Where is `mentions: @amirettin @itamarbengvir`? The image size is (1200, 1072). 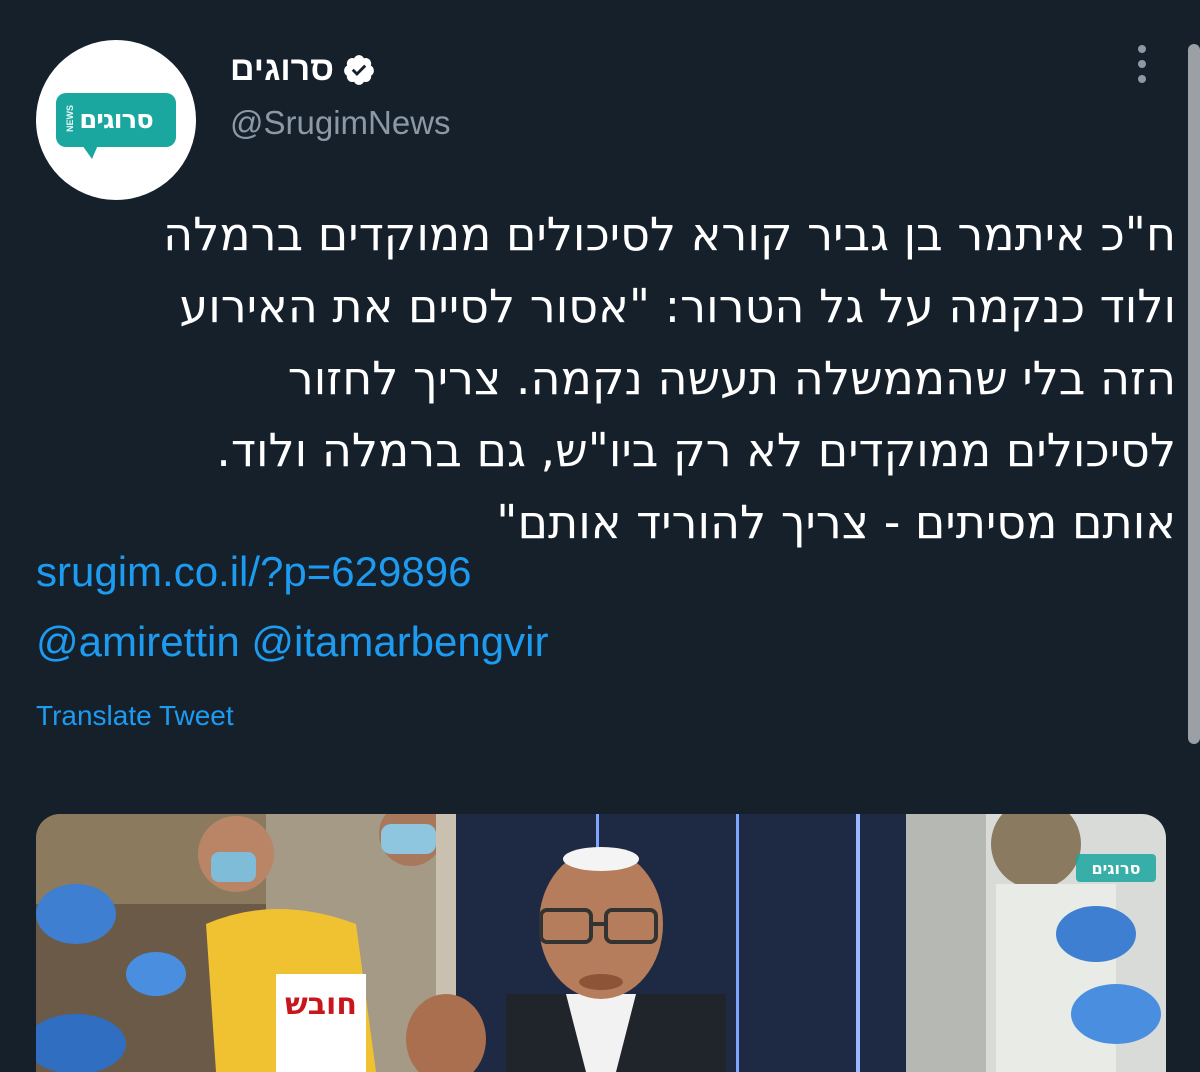
mentions: @amirettin @itamarbengvir is located at coordinates (292, 642).